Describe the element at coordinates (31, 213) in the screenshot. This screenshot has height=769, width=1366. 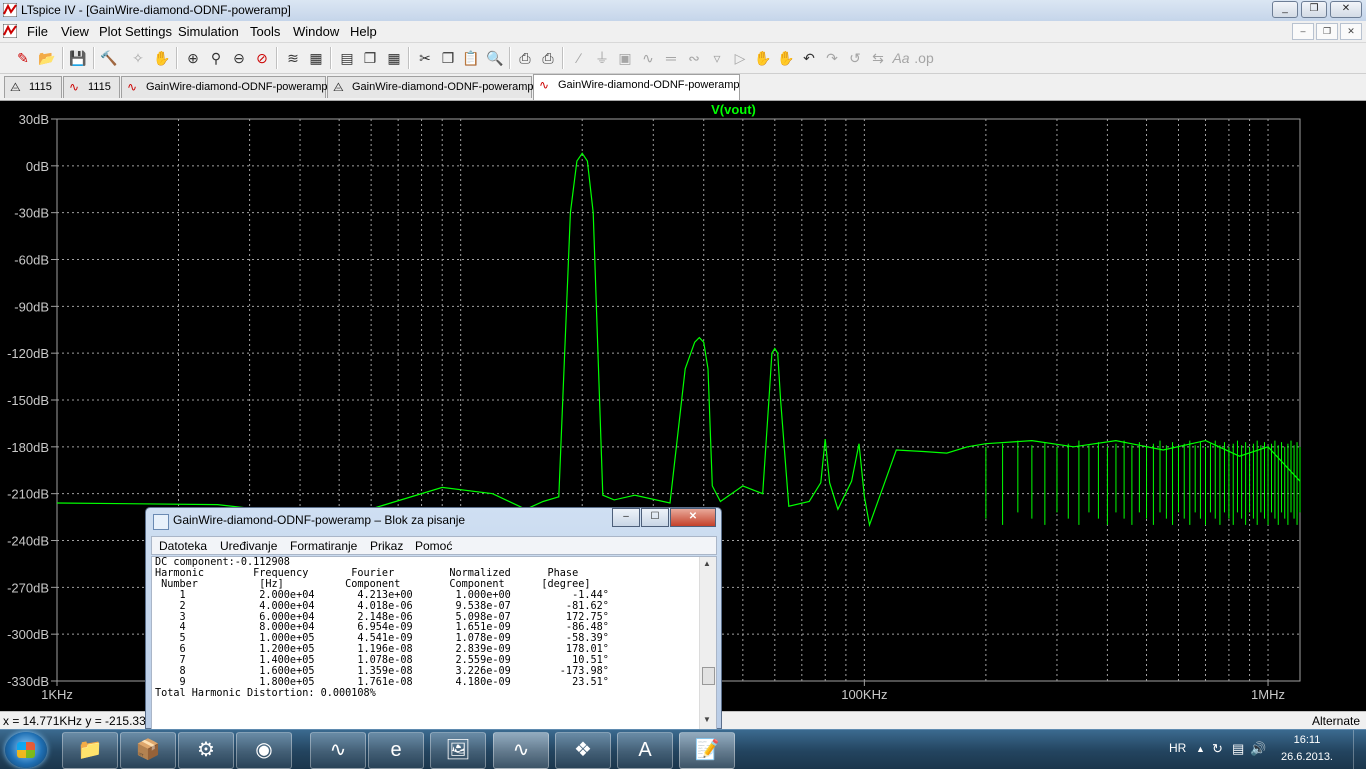
I see `y-tick-label: -30dB` at that location.